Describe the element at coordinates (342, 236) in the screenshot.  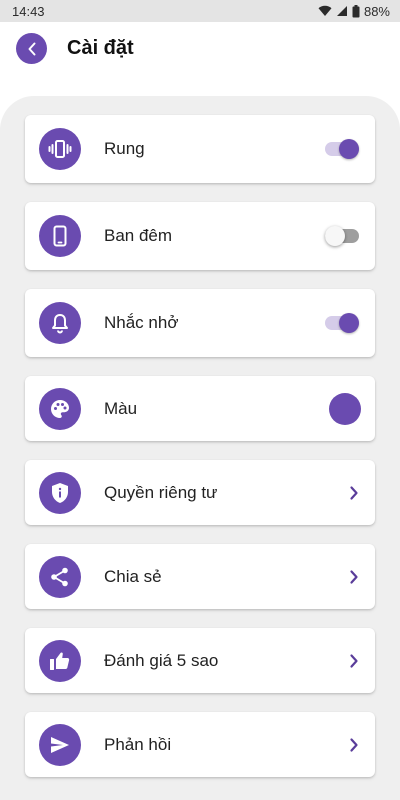
I see `night-mode-toggle` at that location.